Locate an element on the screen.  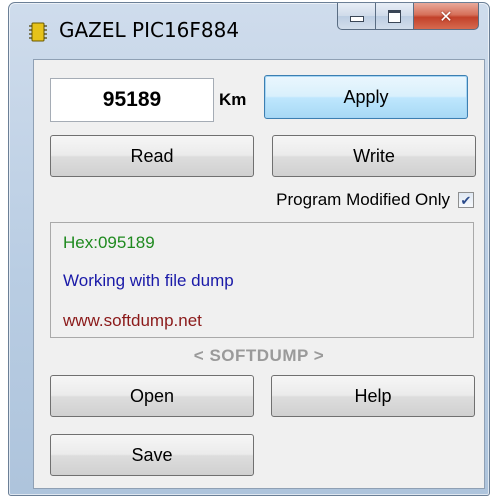
apply-button: Apply is located at coordinates (366, 97).